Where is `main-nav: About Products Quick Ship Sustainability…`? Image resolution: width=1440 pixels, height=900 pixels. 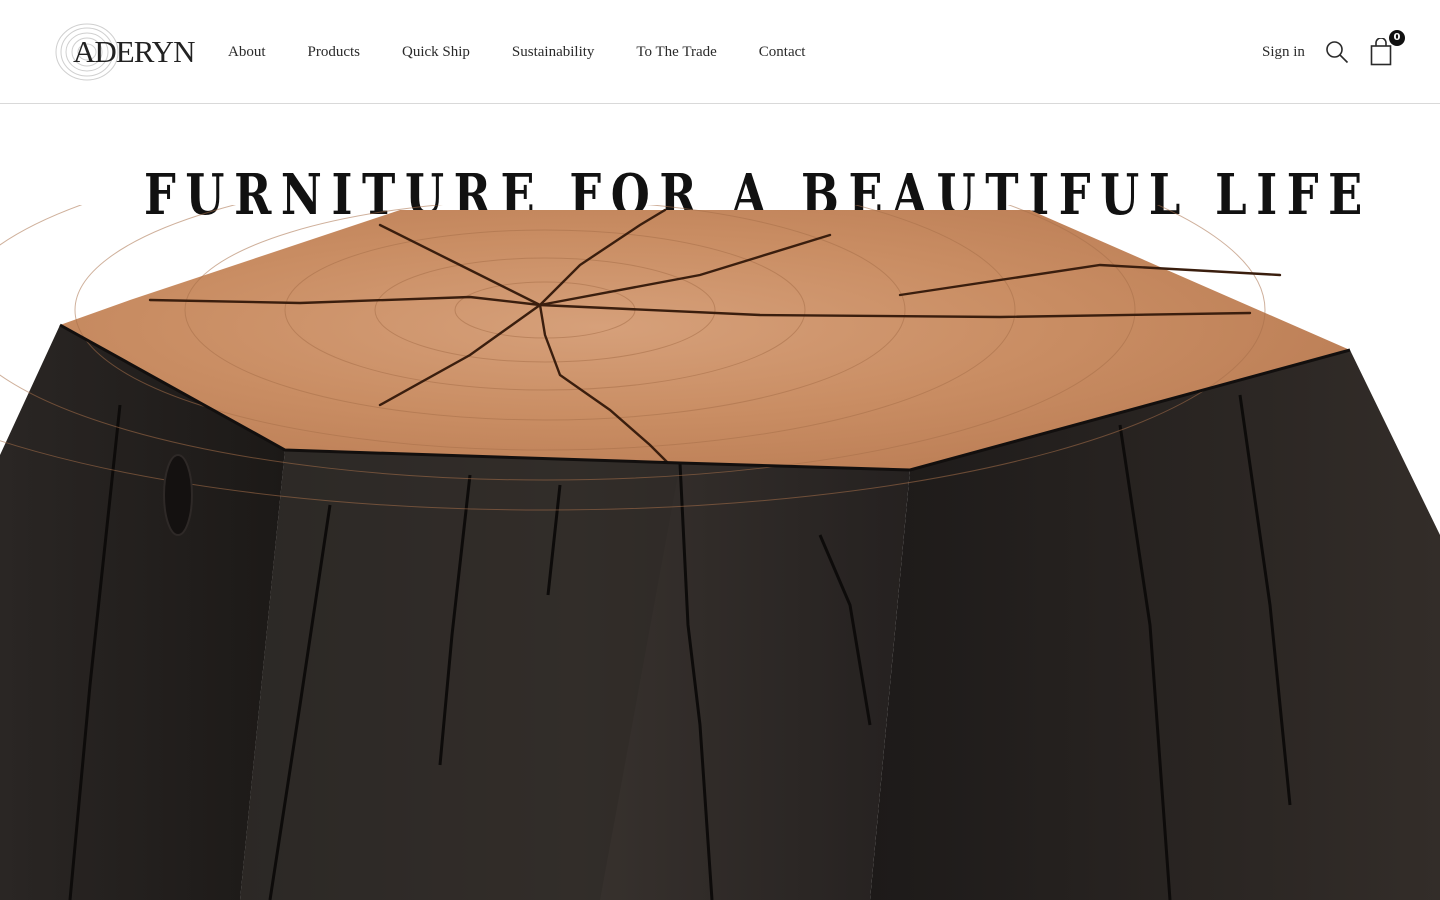 main-nav: About Products Quick Ship Sustainability… is located at coordinates (537, 52).